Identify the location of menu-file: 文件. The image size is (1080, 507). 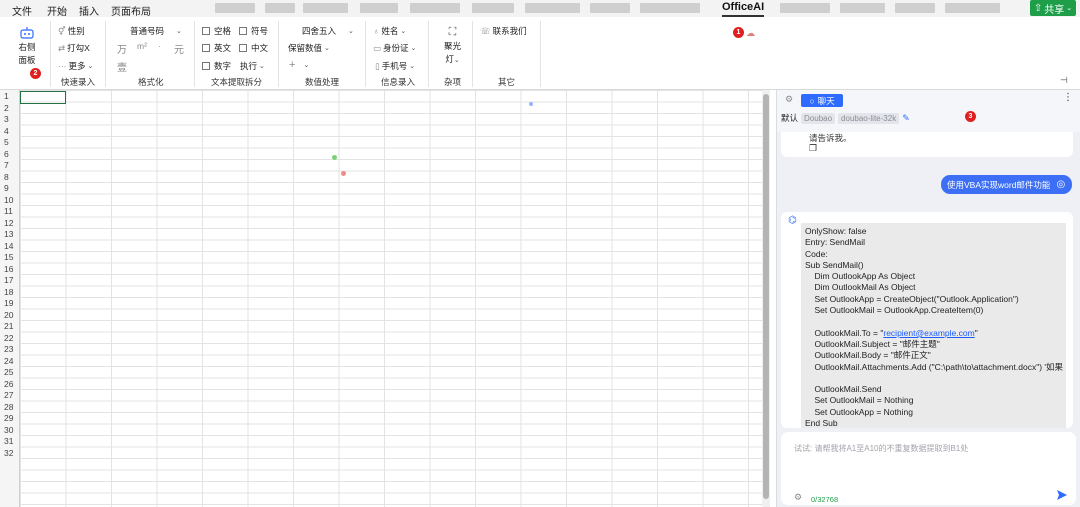
(22, 10).